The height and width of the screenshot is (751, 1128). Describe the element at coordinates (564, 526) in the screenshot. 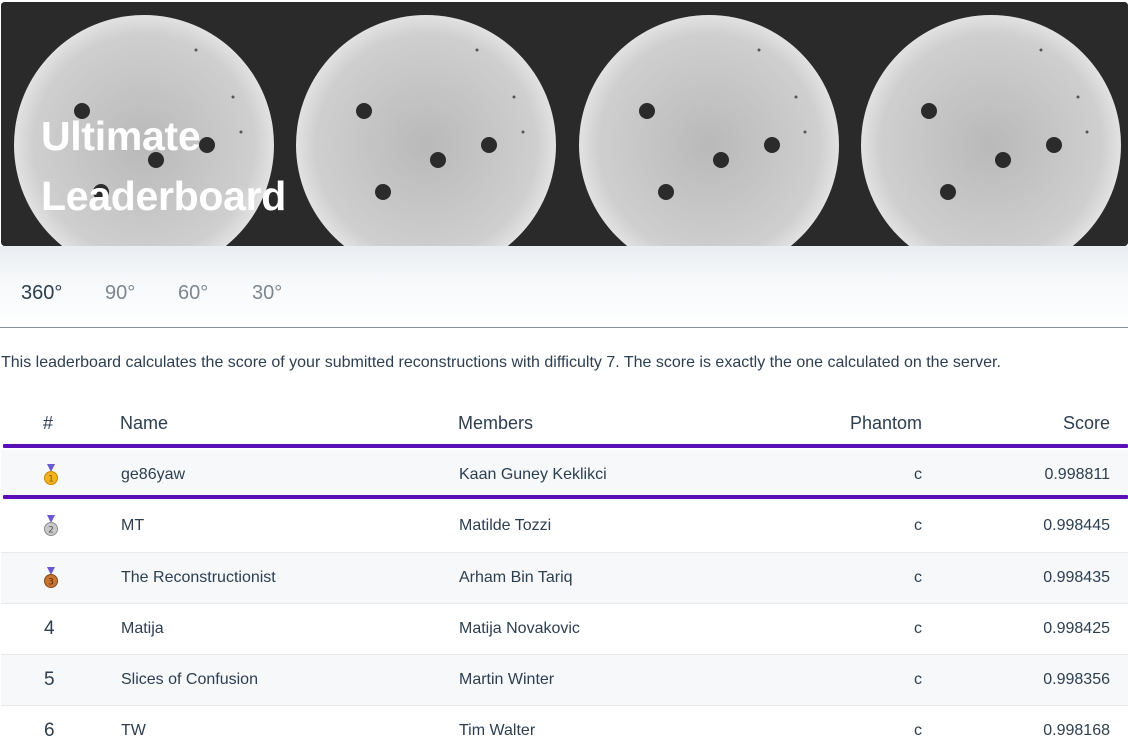

I see `table-row: 2 MT Matilde Tozzi c 0.998445` at that location.